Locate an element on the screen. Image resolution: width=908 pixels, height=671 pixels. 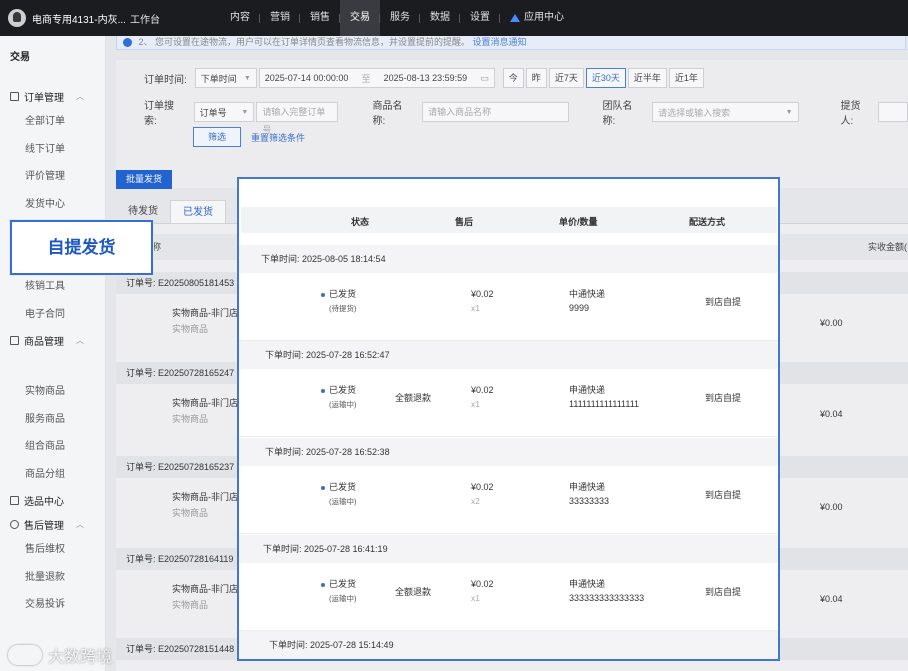
nav-content: 内容 is located at coordinates (240, 18).